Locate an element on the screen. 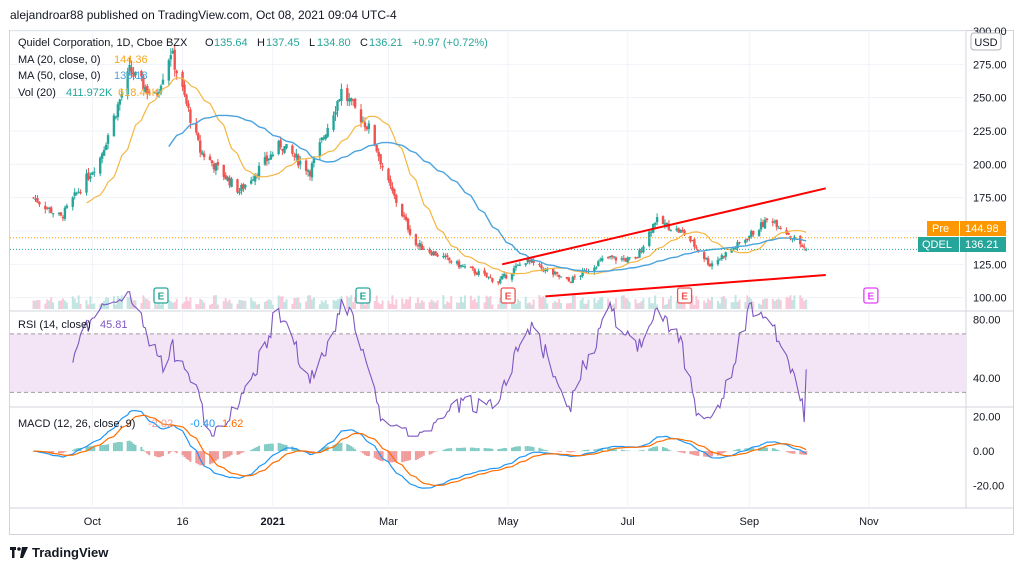 This screenshot has width=1024, height=570. price-tick-label: 250.00 is located at coordinates (990, 99).